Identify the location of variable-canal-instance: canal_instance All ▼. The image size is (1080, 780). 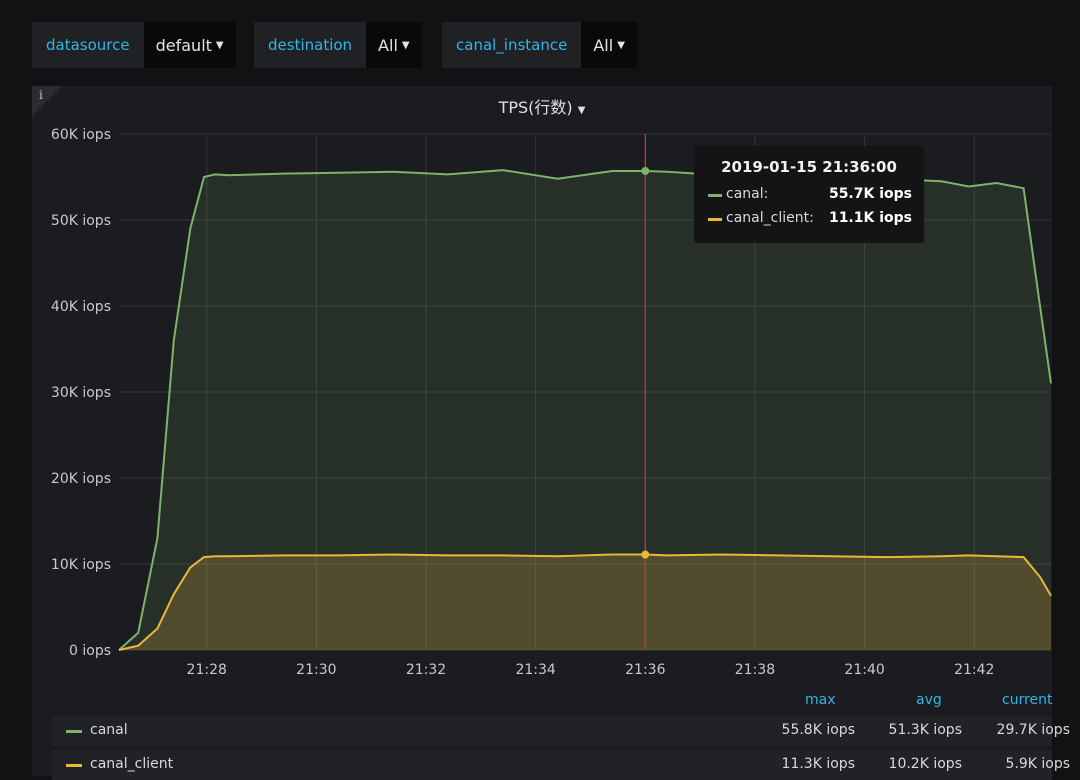
(539, 45).